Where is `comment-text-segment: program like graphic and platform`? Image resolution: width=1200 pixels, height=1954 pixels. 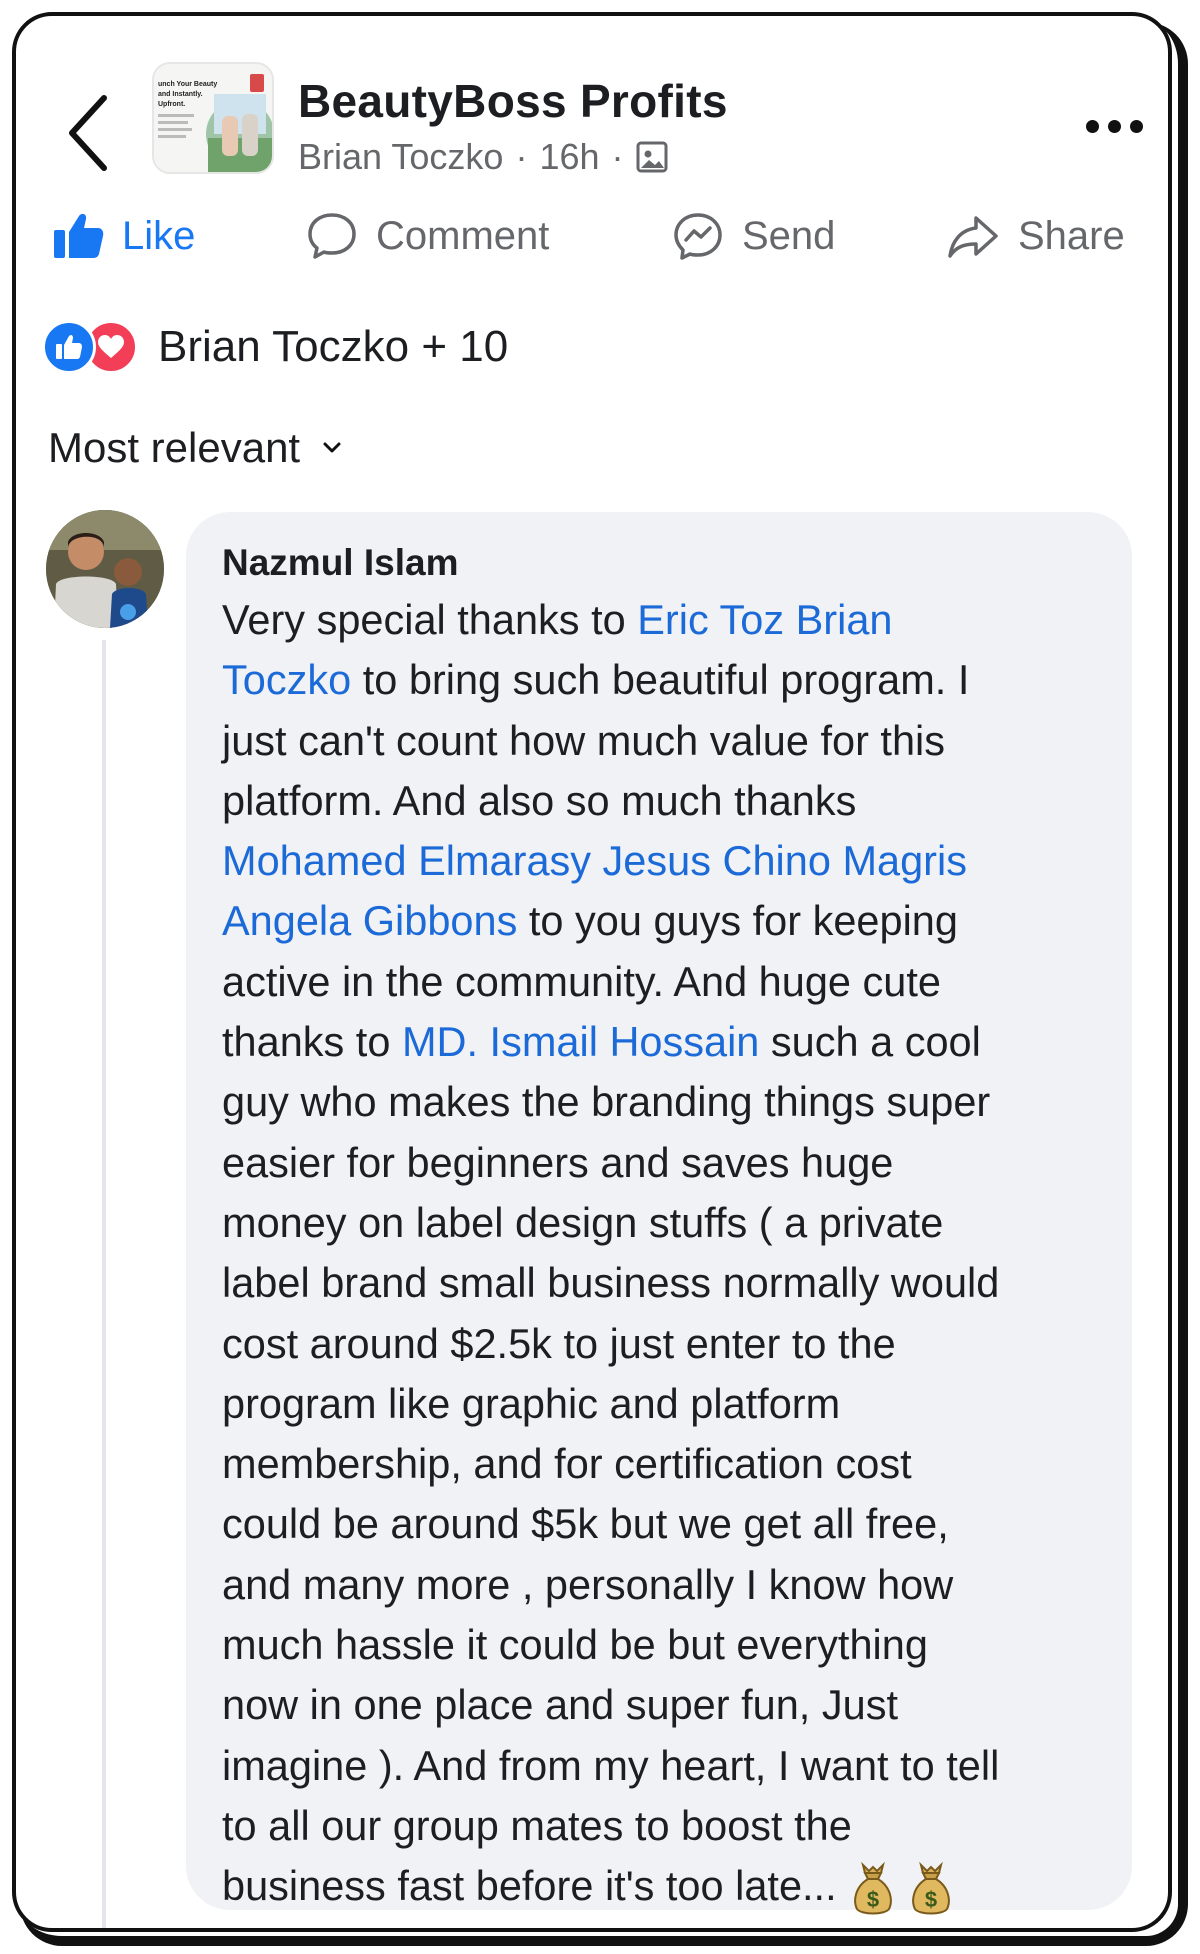 comment-text-segment: program like graphic and platform is located at coordinates (531, 1403).